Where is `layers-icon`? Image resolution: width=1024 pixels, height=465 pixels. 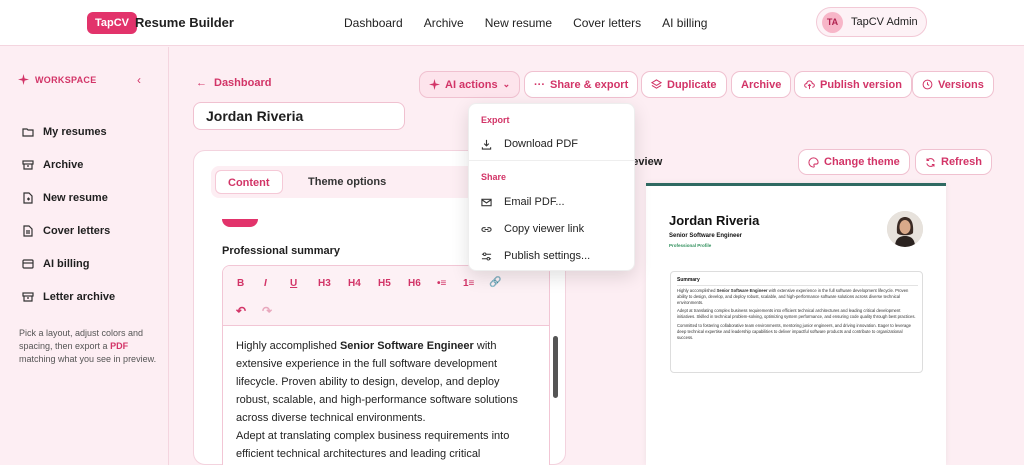
layers-icon is located at coordinates (656, 84).